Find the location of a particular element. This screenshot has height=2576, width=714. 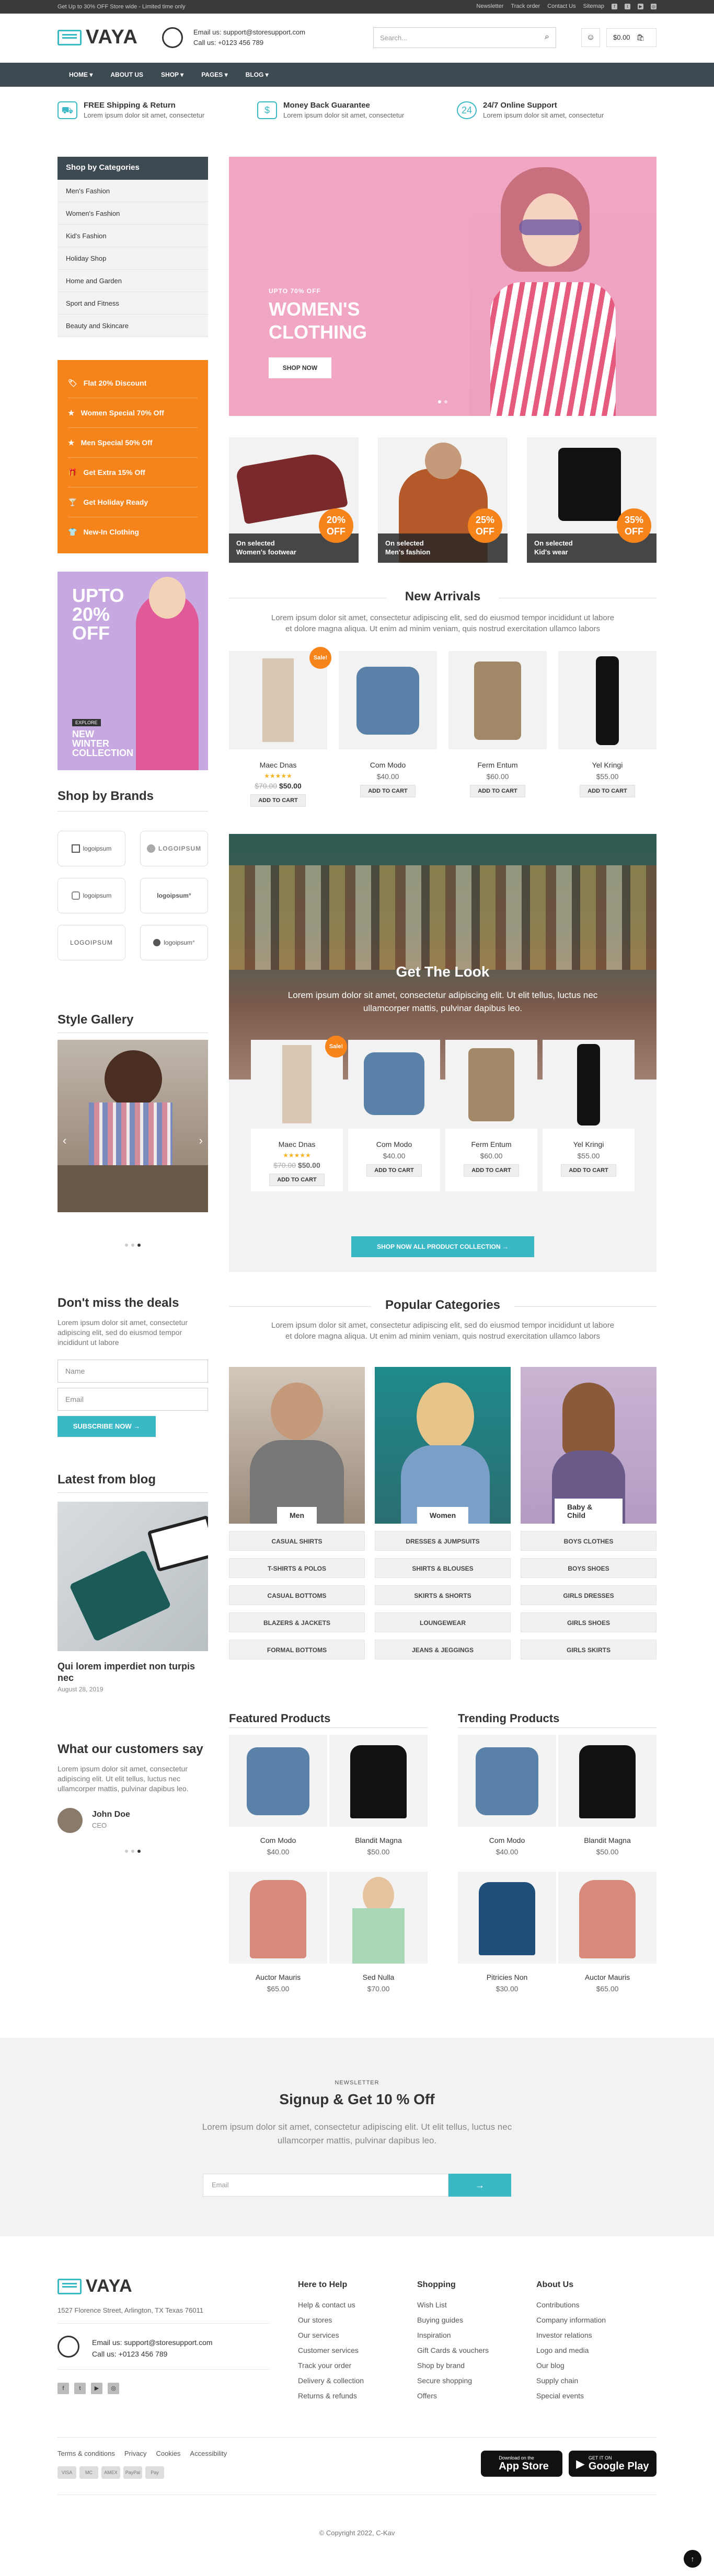

tile-kids: On selected Kid's wear 35% OFF is located at coordinates (592, 500).